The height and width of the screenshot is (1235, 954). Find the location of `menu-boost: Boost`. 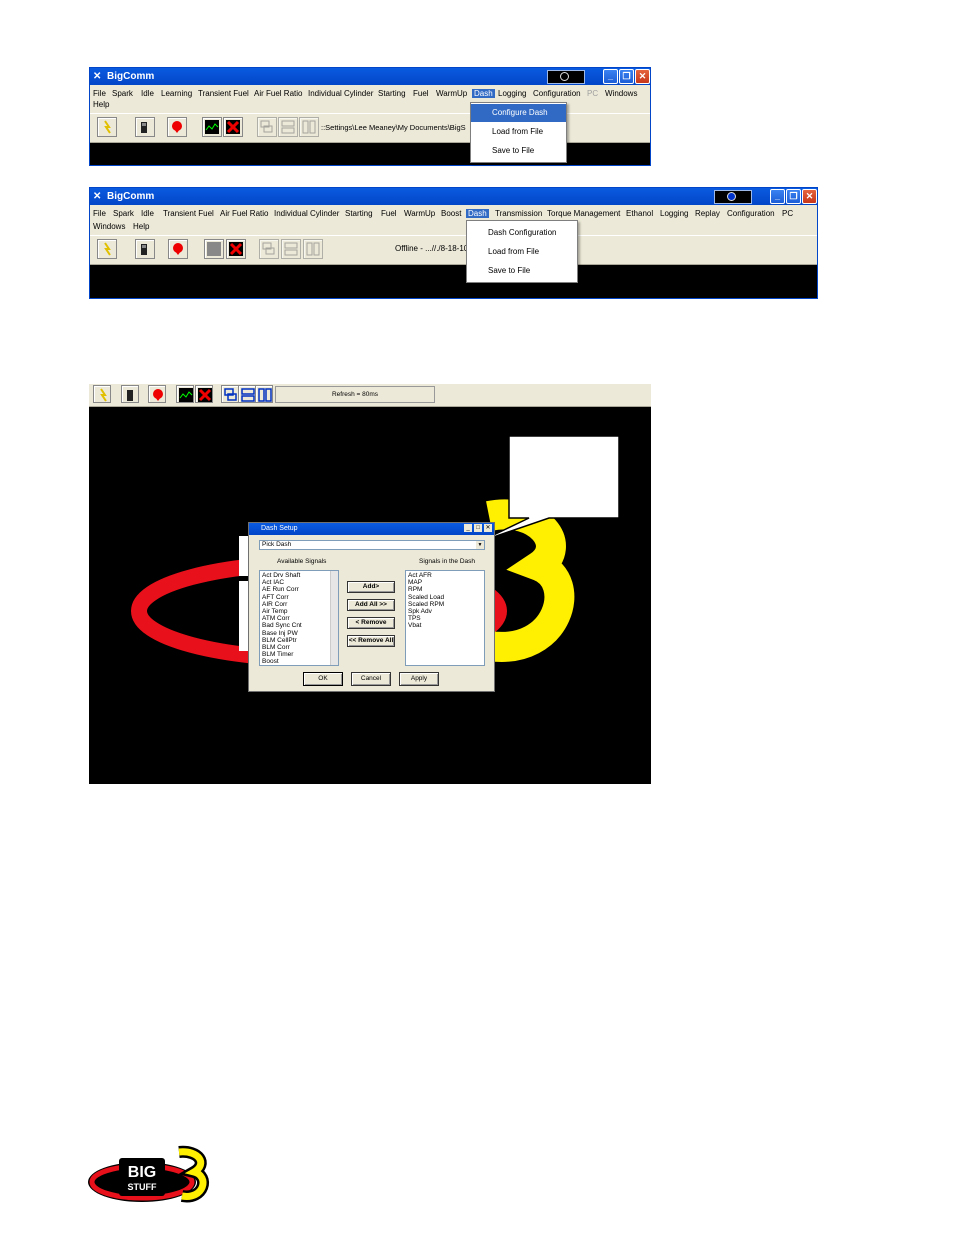

menu-boost: Boost is located at coordinates (451, 213).